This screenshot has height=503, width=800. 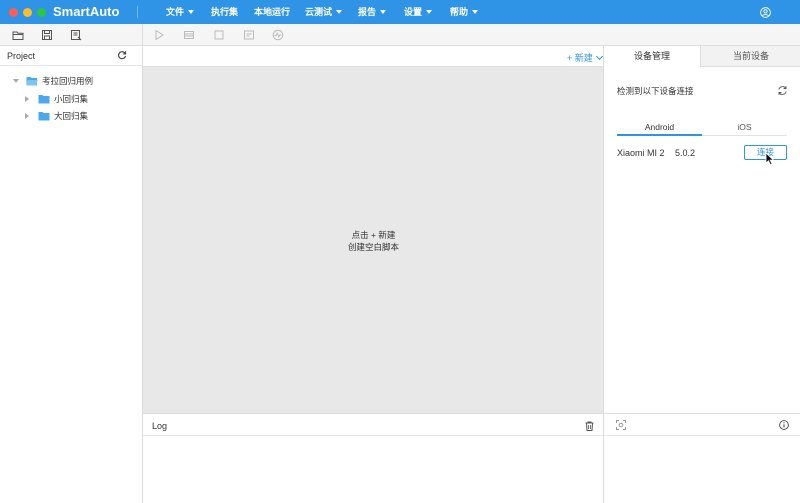 I want to click on save-icon, so click(x=47, y=35).